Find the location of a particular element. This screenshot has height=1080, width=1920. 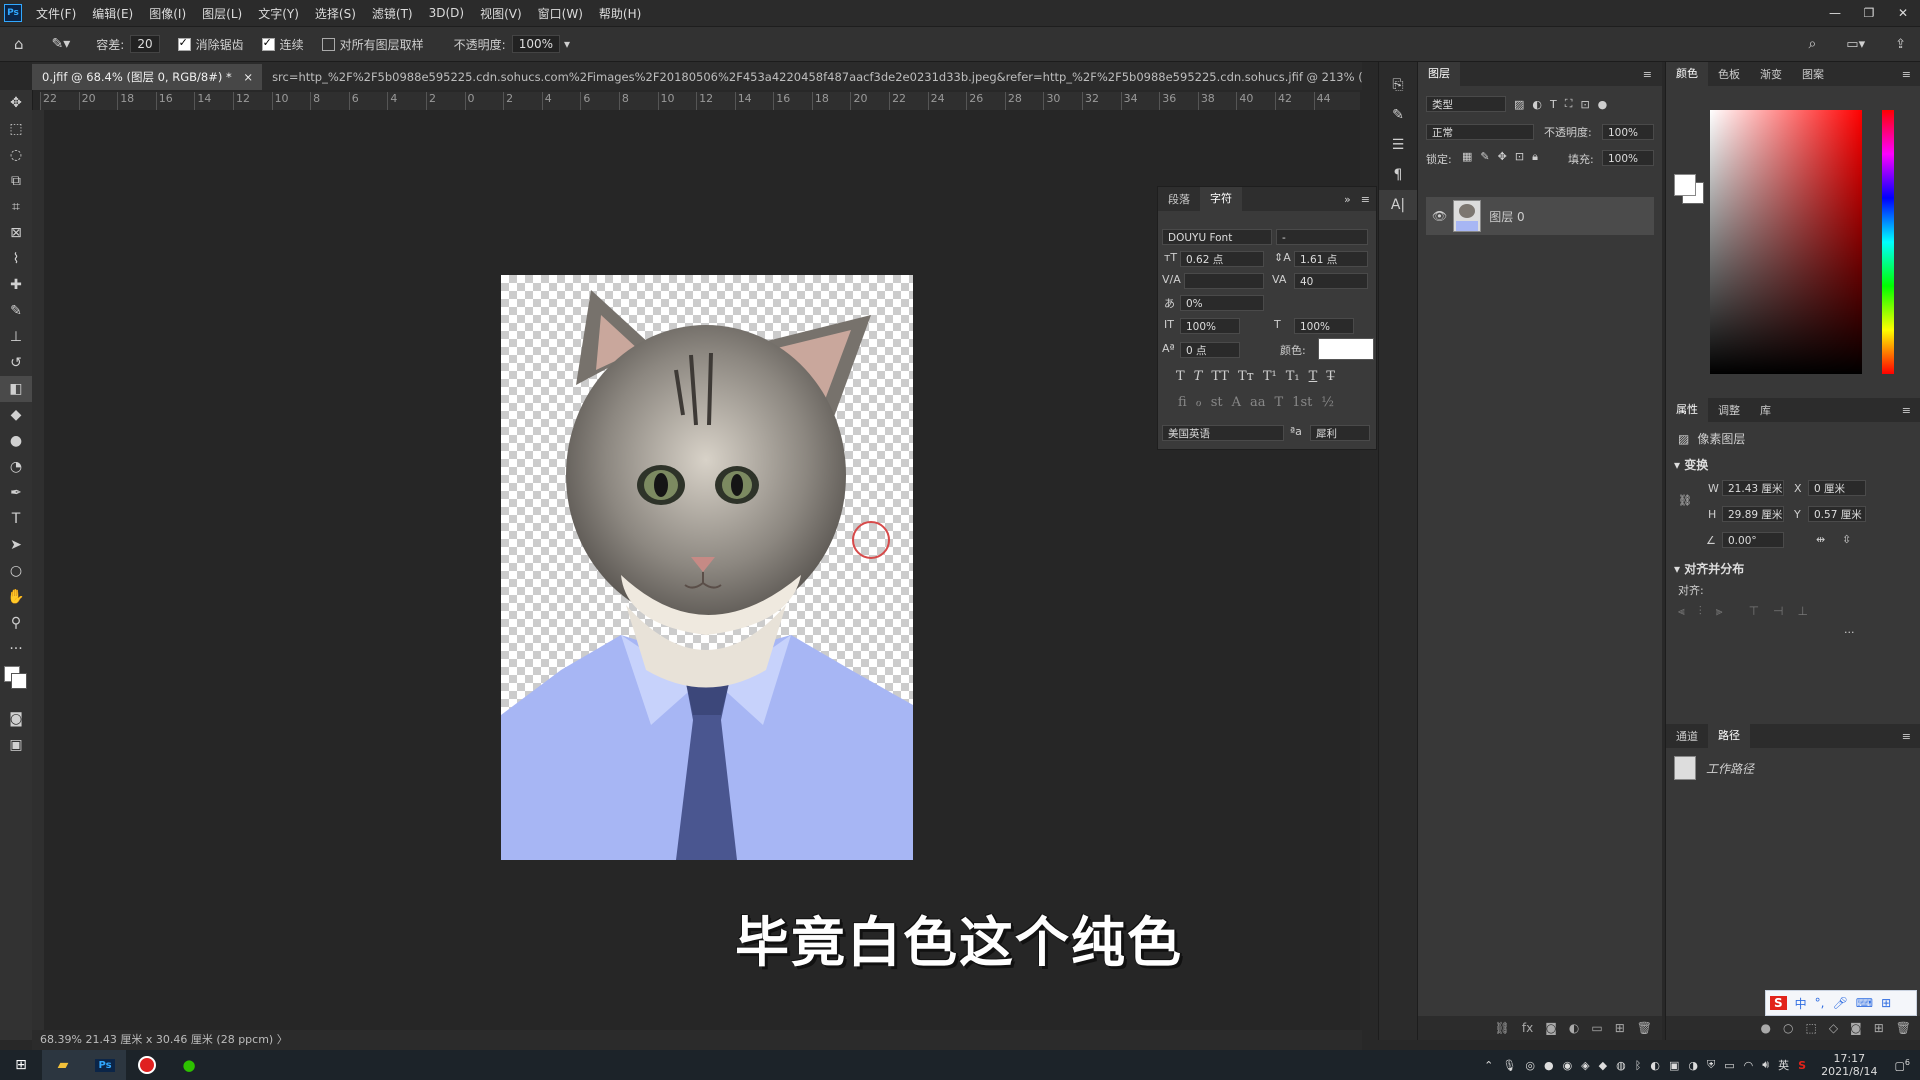

tray-app-icon: ◎ is located at coordinates (1530, 1065).